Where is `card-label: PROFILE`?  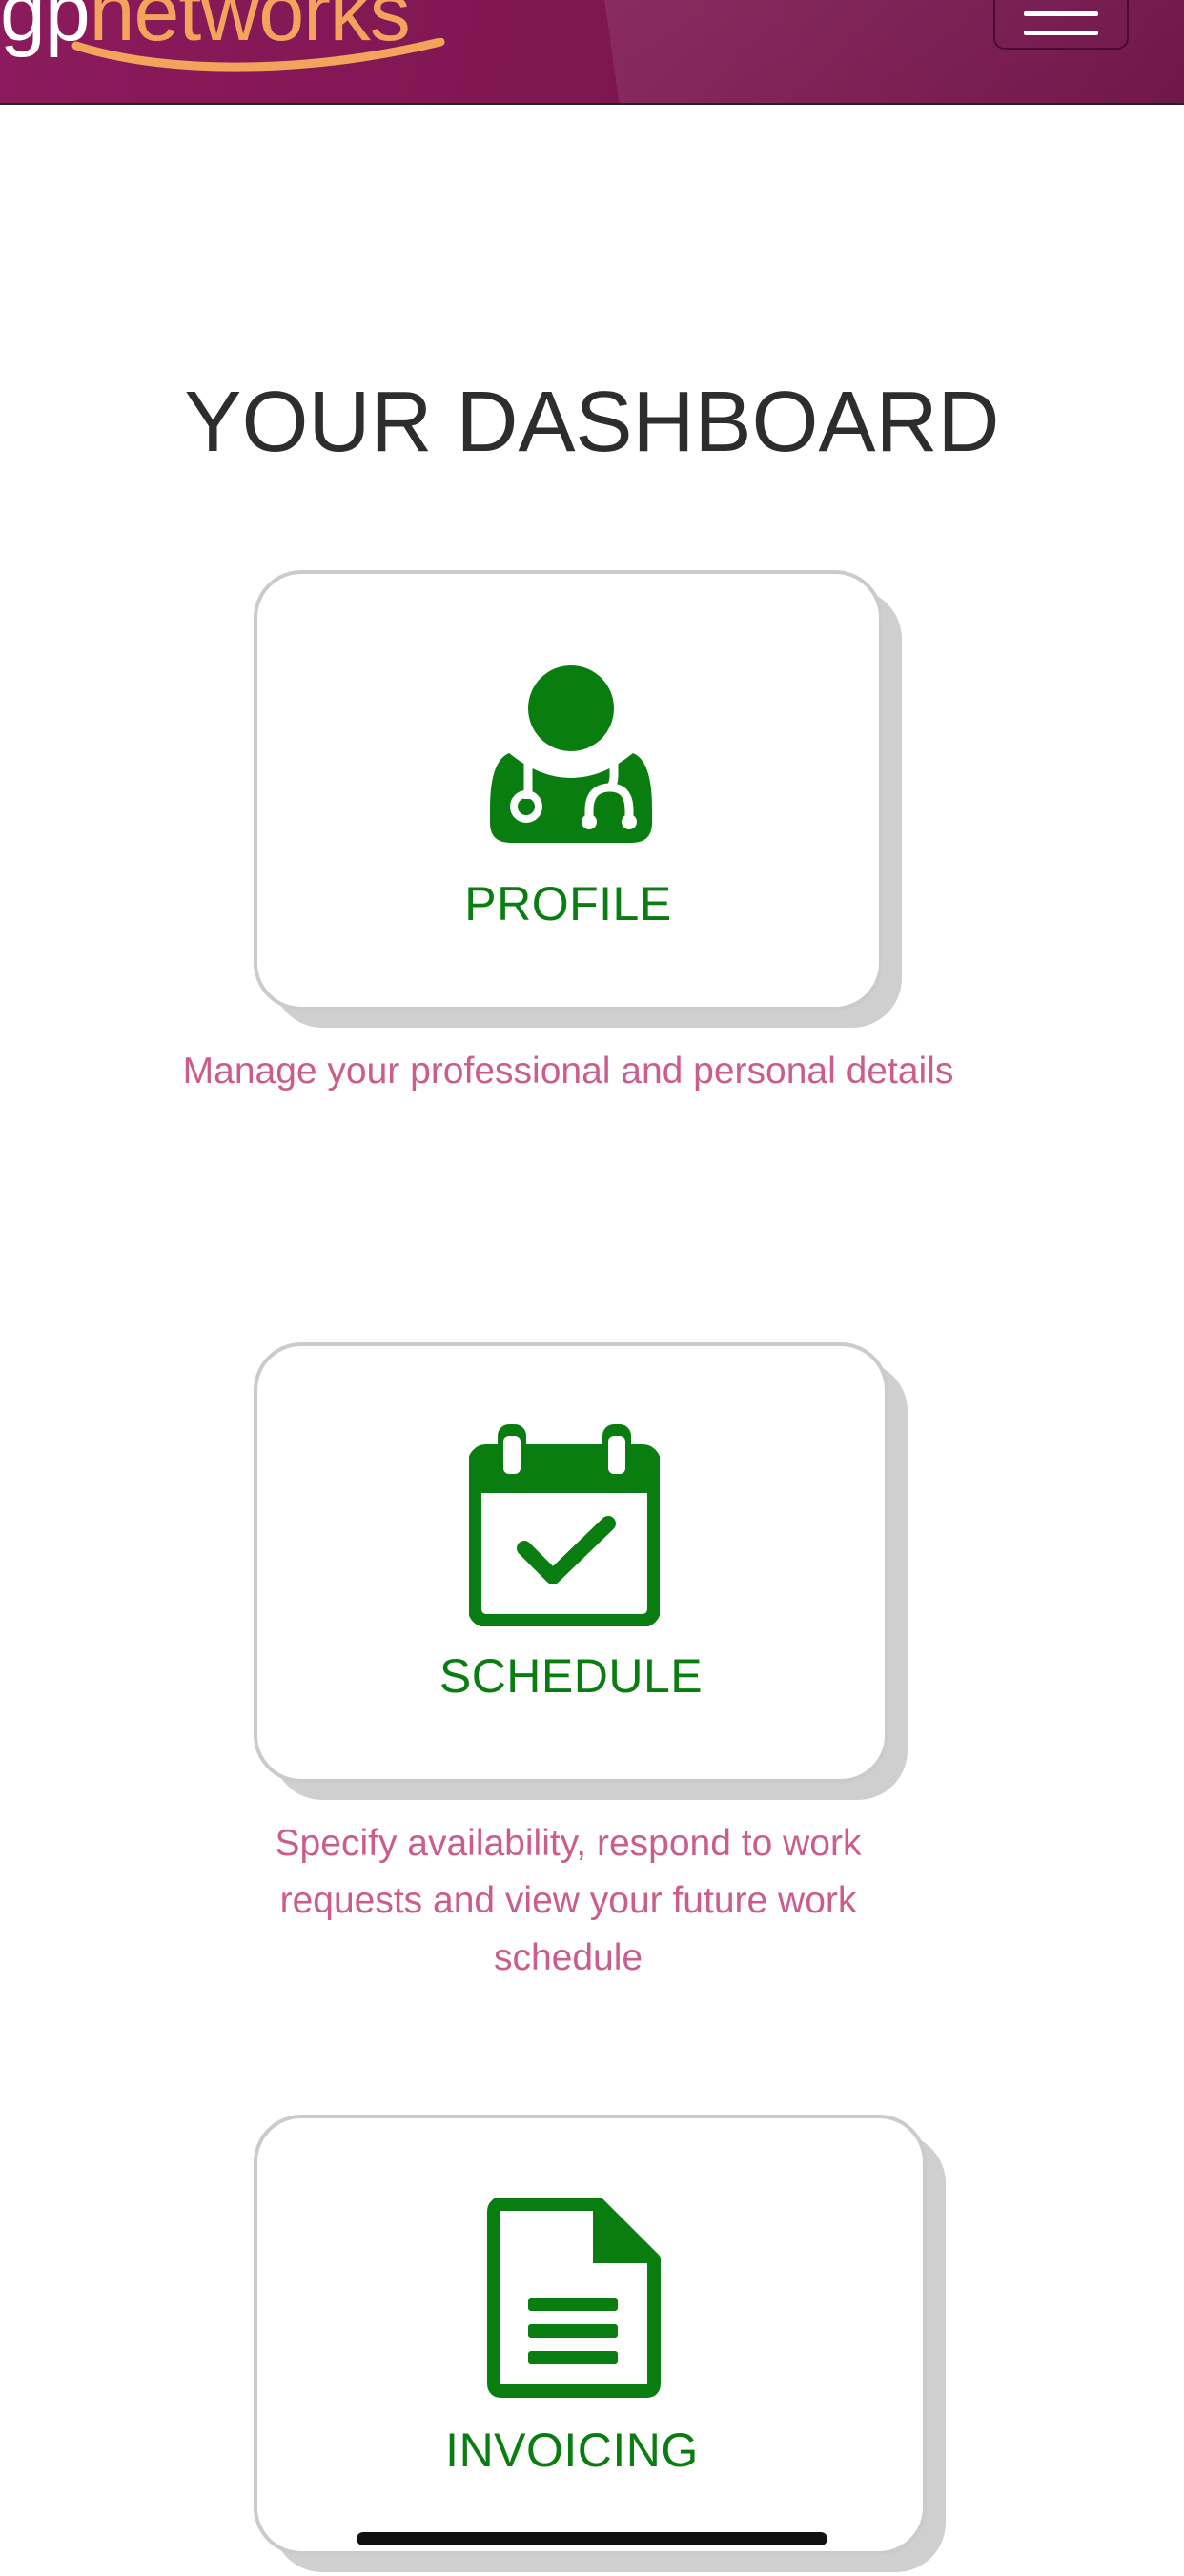 card-label: PROFILE is located at coordinates (568, 903).